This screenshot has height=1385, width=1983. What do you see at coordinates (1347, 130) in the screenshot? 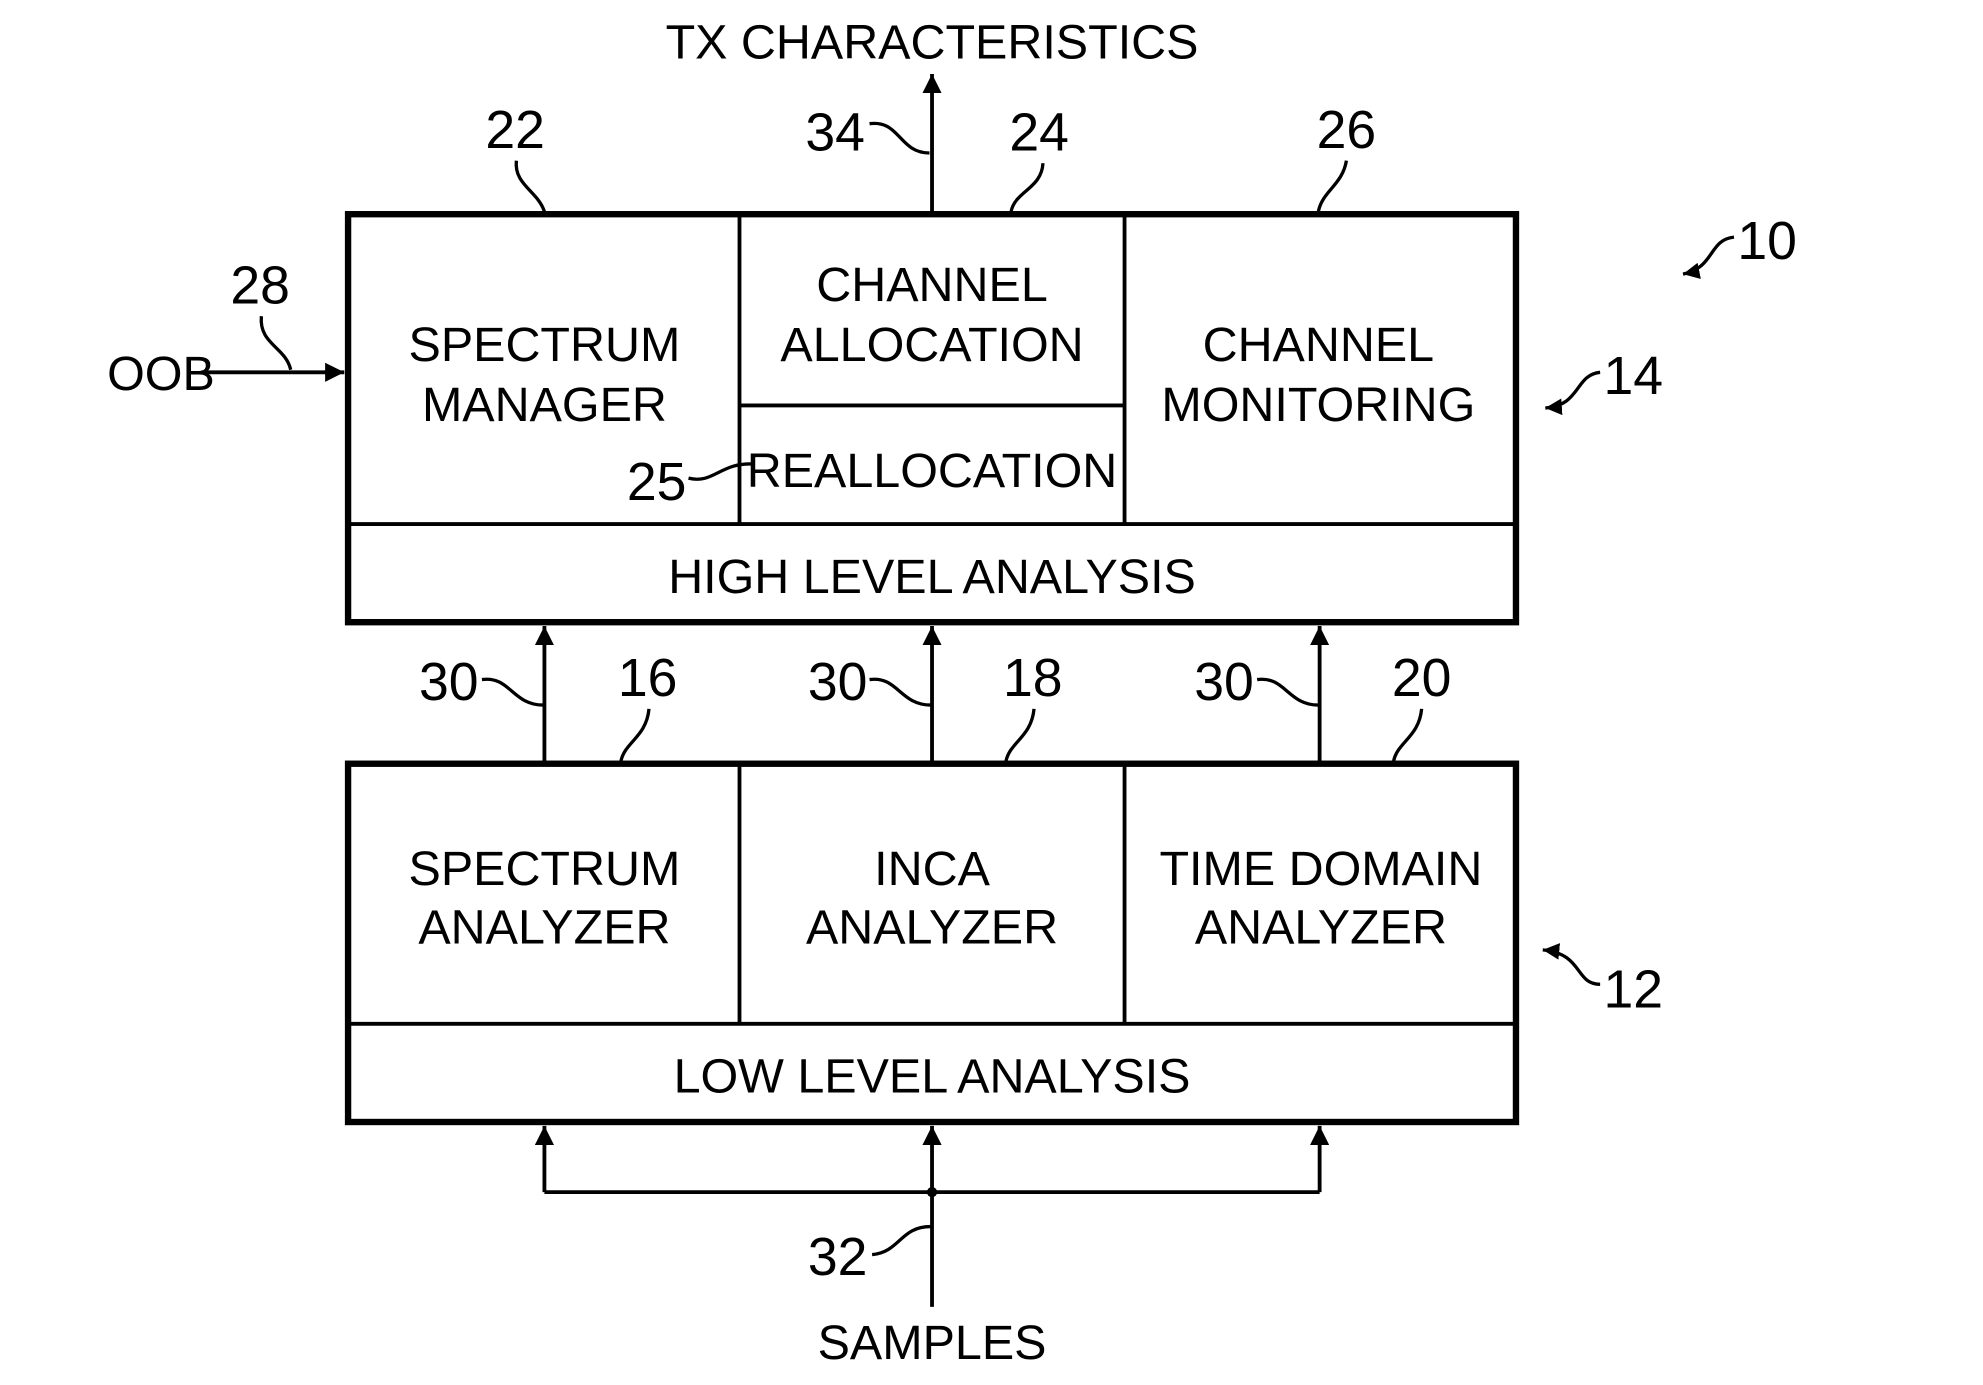
I see `ref-26: 26` at bounding box center [1347, 130].